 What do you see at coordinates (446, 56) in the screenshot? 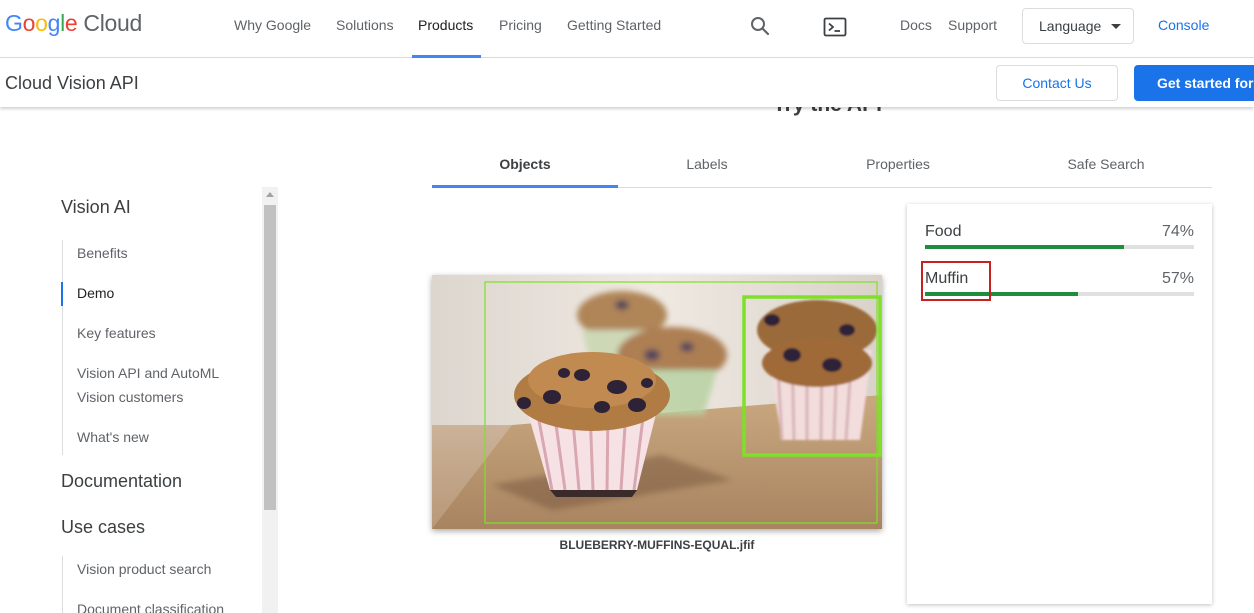
I see `nav-active-underline` at bounding box center [446, 56].